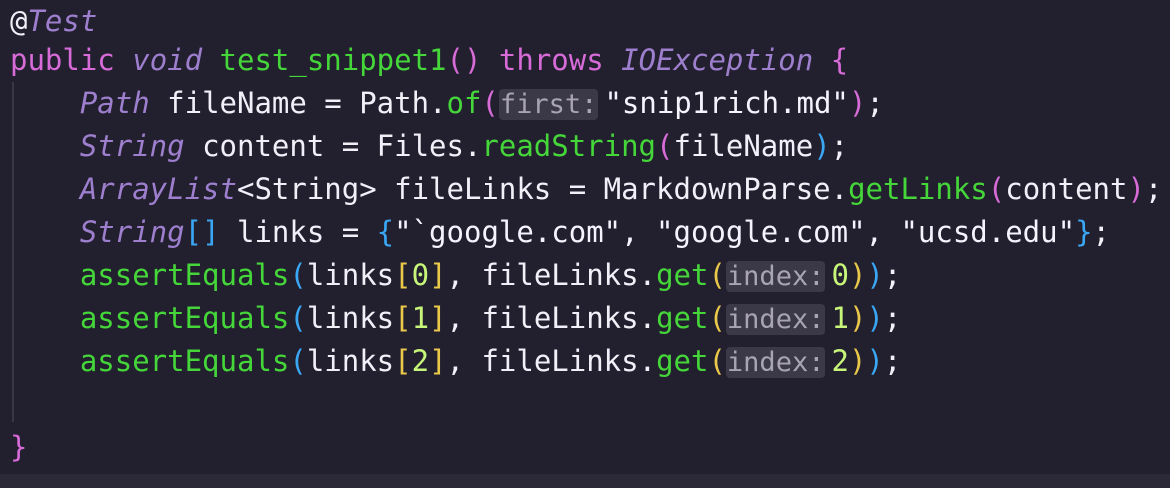 Image resolution: width=1170 pixels, height=488 pixels. What do you see at coordinates (726, 103) in the screenshot?
I see `code-token: "snip1rich.md"` at bounding box center [726, 103].